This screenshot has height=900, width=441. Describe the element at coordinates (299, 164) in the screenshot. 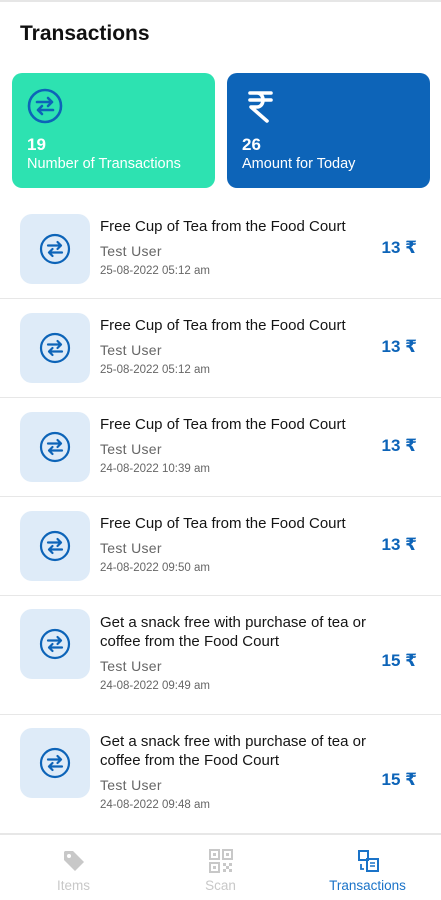

I see `amount-today-label: Amount for Today` at that location.